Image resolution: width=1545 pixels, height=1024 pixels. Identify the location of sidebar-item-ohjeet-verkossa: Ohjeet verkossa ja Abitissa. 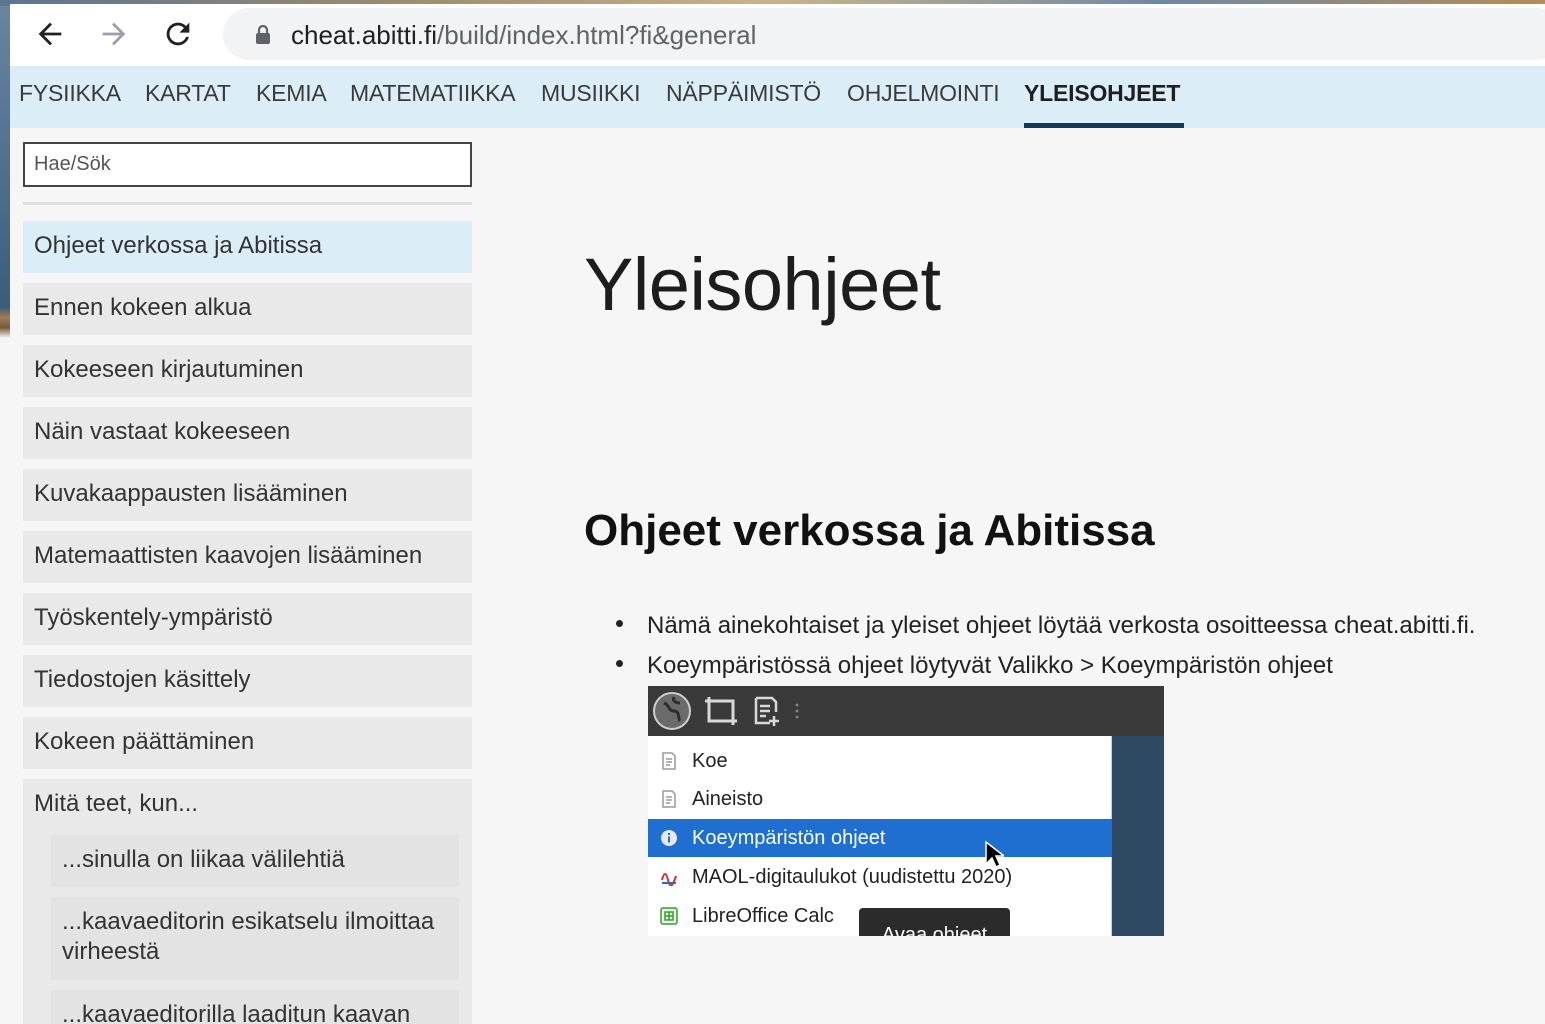
(247, 247).